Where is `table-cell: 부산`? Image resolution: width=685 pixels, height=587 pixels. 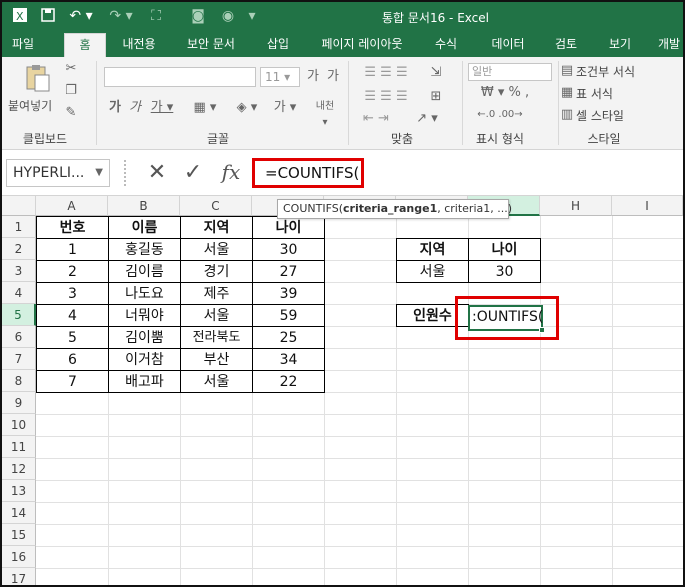
table-cell: 부산 is located at coordinates (216, 359).